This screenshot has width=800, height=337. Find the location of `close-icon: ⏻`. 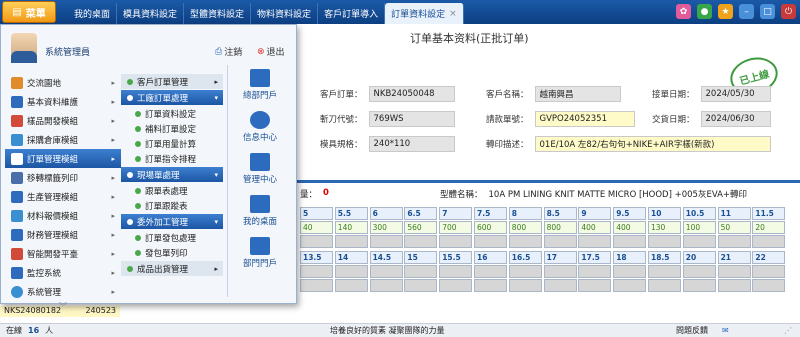

close-icon: ⏻ is located at coordinates (788, 11).